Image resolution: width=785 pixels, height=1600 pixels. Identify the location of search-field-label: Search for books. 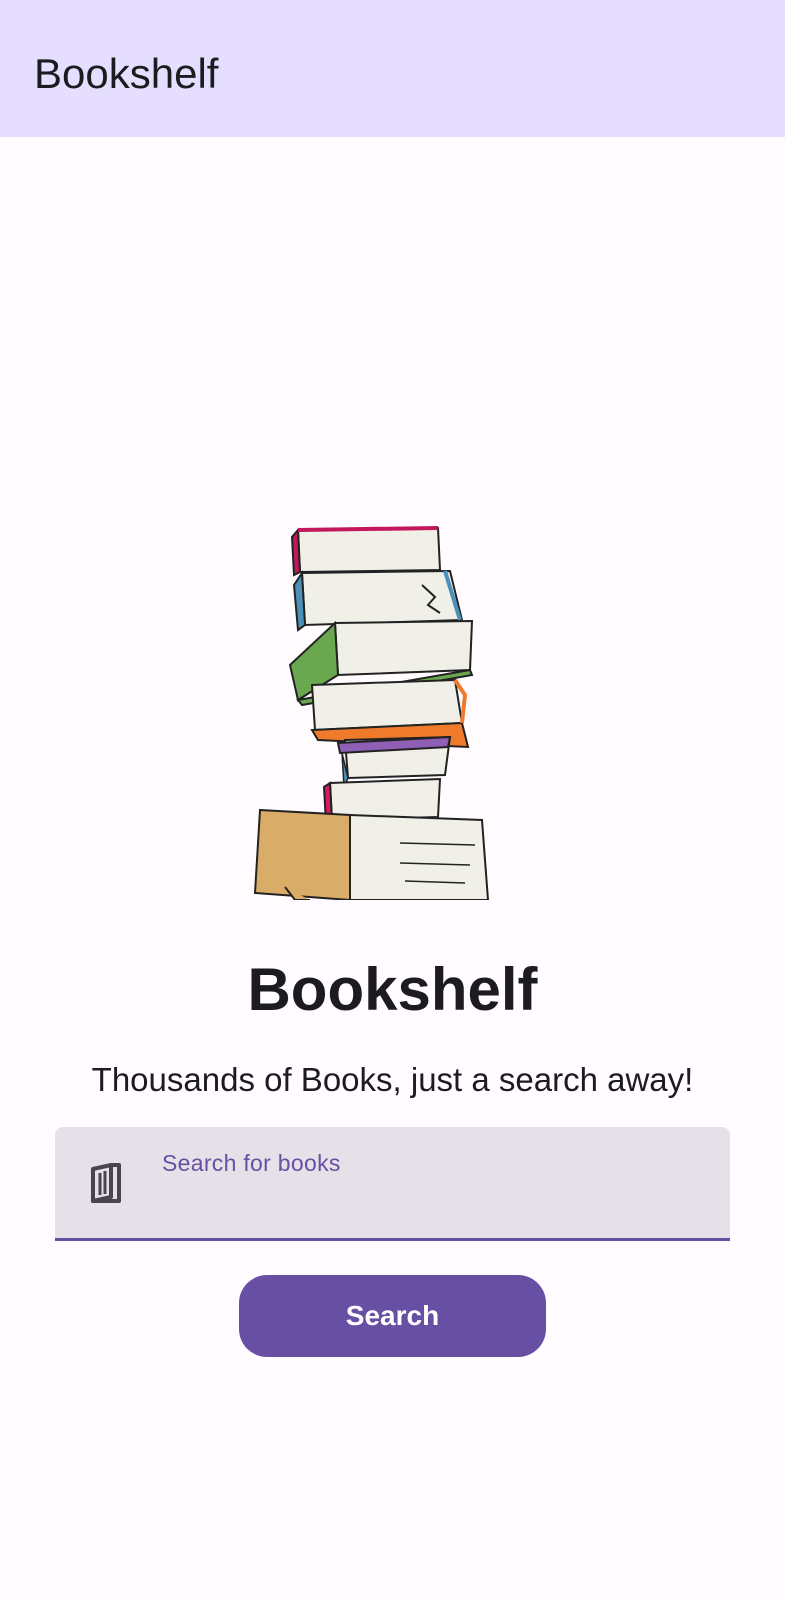
(251, 1163).